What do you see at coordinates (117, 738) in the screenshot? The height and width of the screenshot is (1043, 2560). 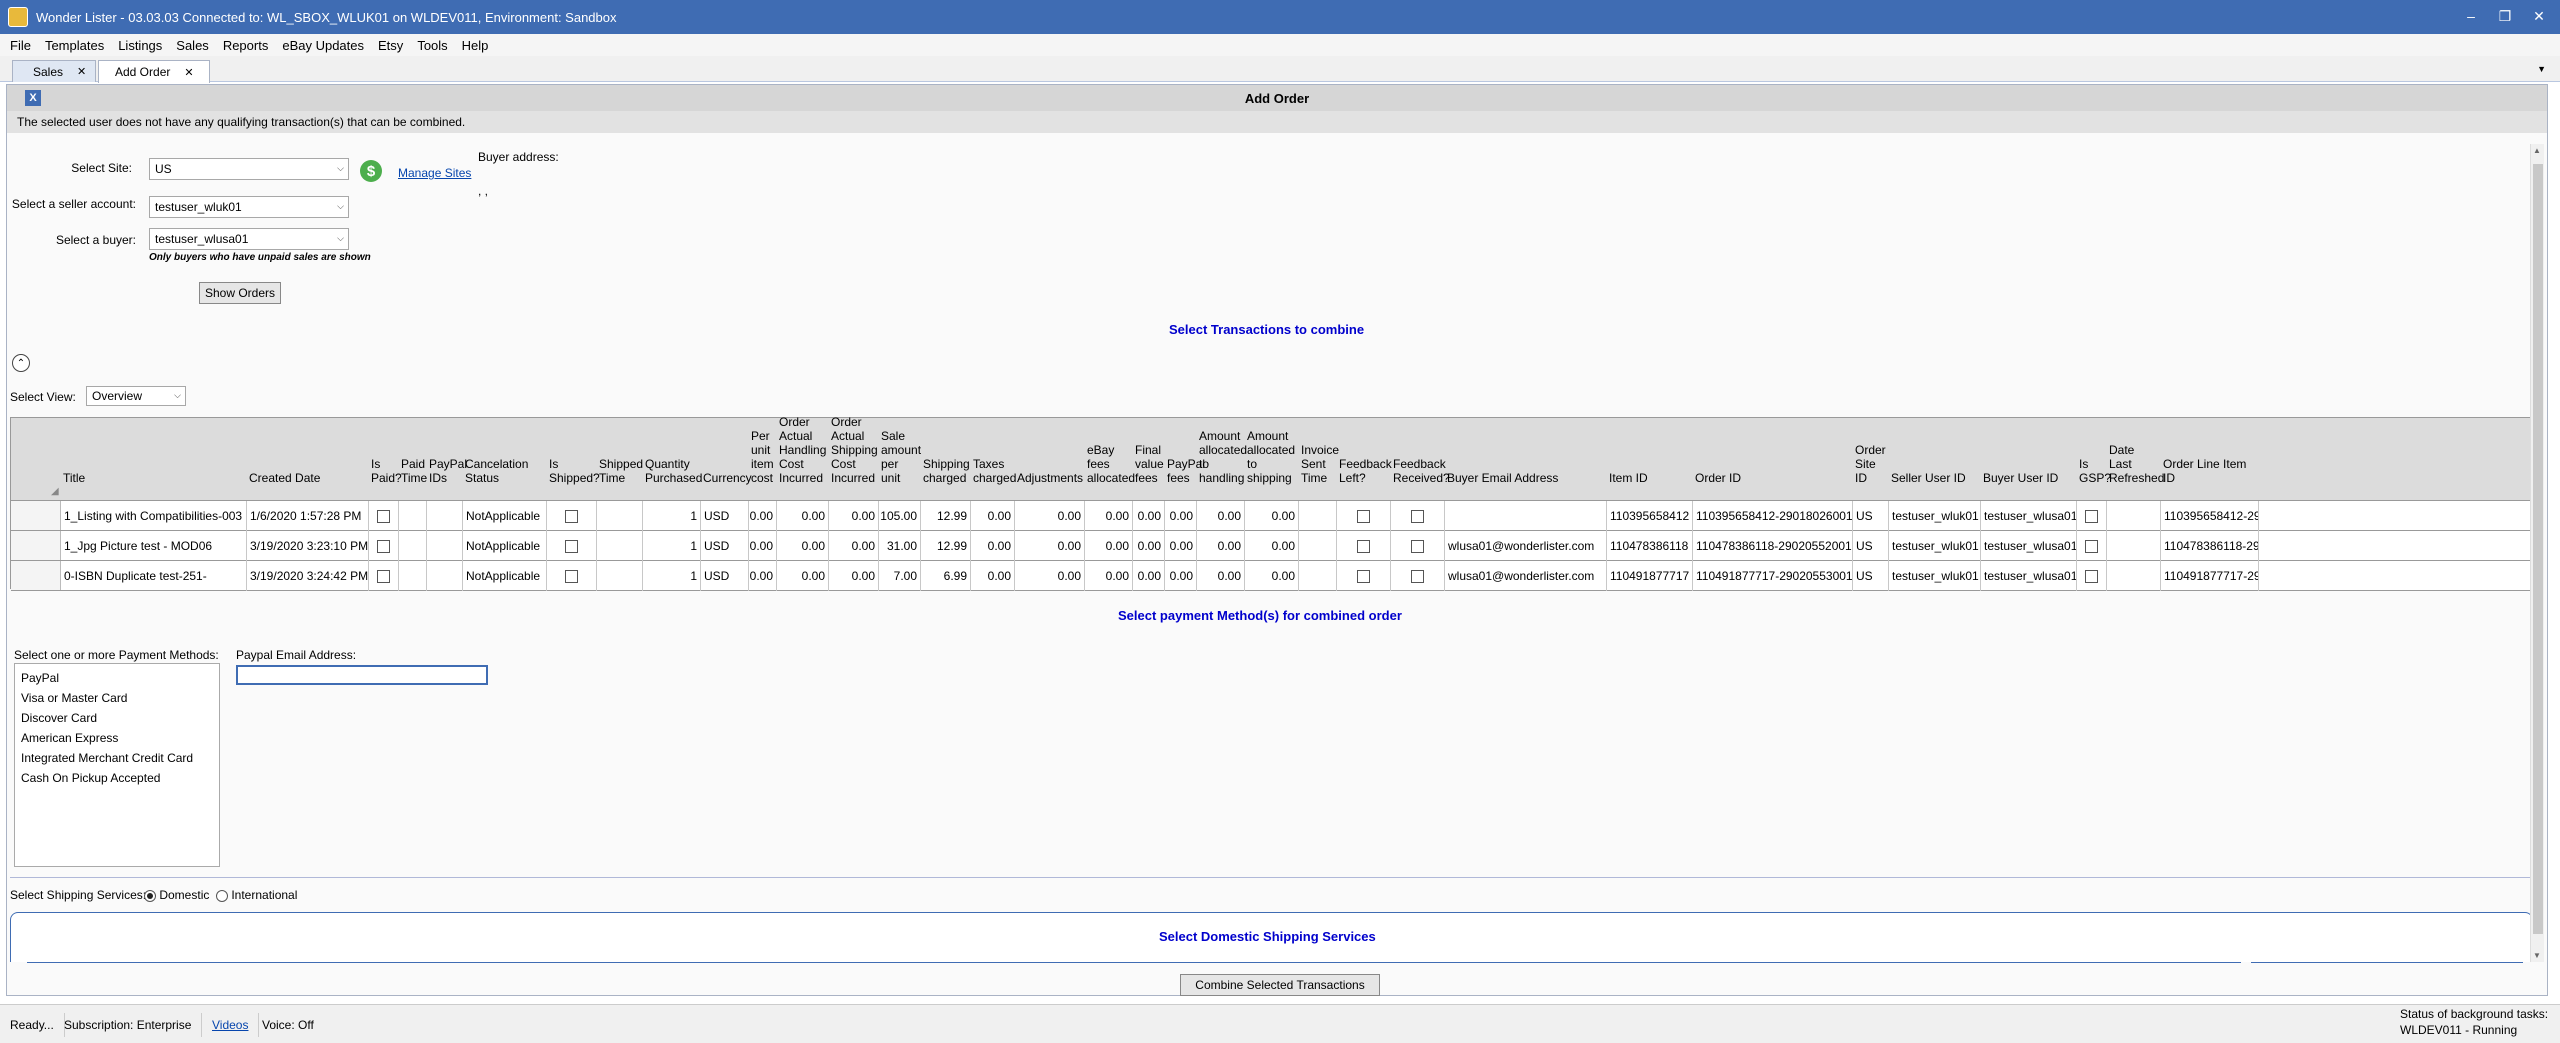 I see `payment-method-item: American Express` at bounding box center [117, 738].